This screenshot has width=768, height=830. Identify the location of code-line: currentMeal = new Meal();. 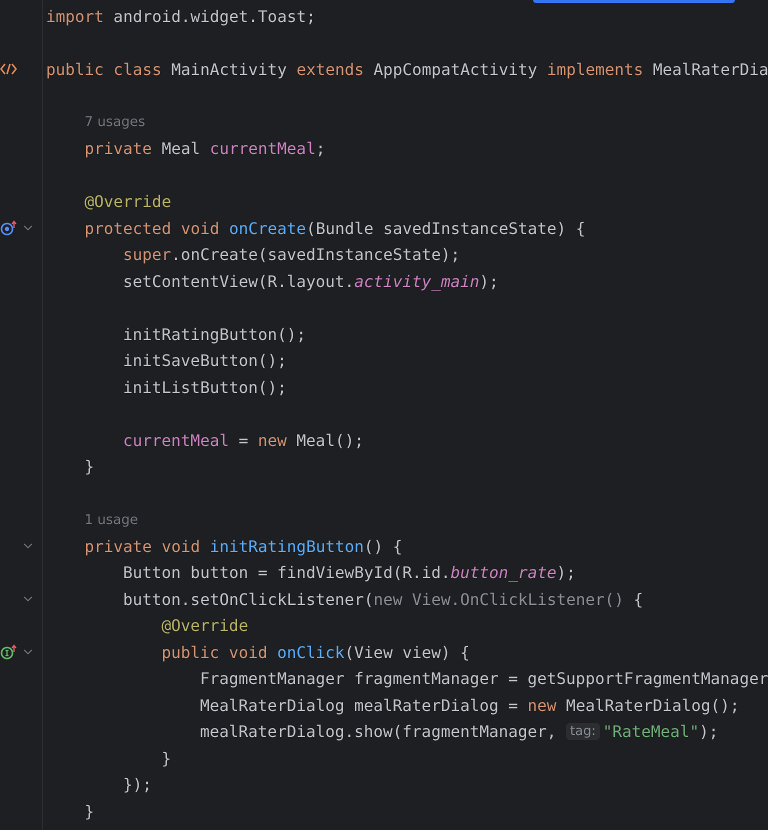
(243, 440).